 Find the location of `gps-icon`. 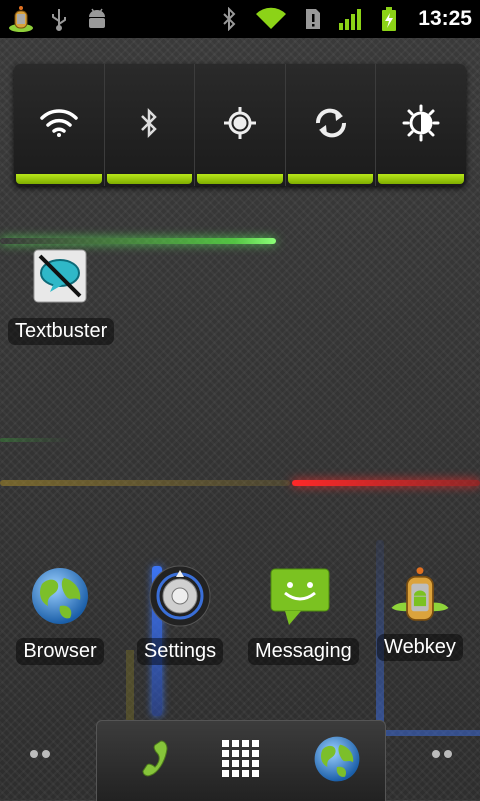

gps-icon is located at coordinates (240, 125).